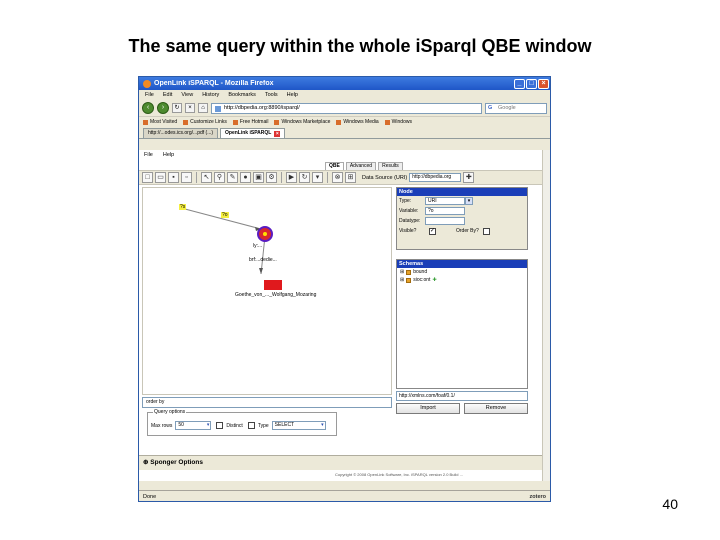 This screenshot has width=720, height=540. I want to click on open-icon: ▭, so click(160, 177).